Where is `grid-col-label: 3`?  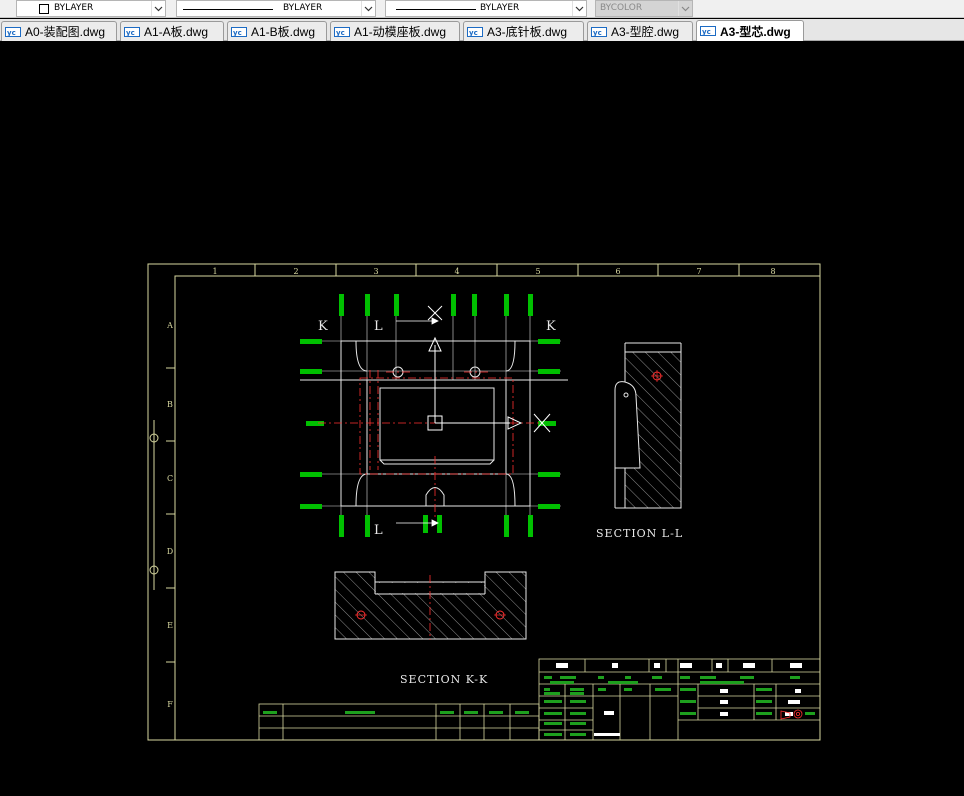
grid-col-label: 3 is located at coordinates (375, 271).